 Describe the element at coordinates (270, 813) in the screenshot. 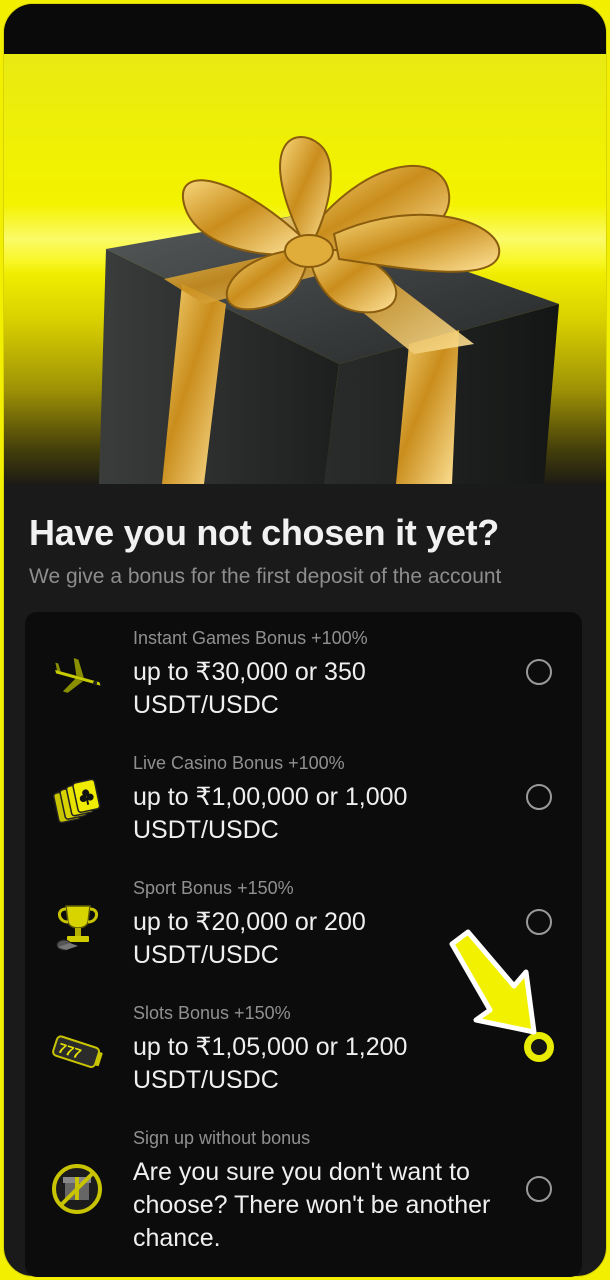

I see `option-amount: up to ₹1,00,000 or 1,000 USDT/USDC` at that location.